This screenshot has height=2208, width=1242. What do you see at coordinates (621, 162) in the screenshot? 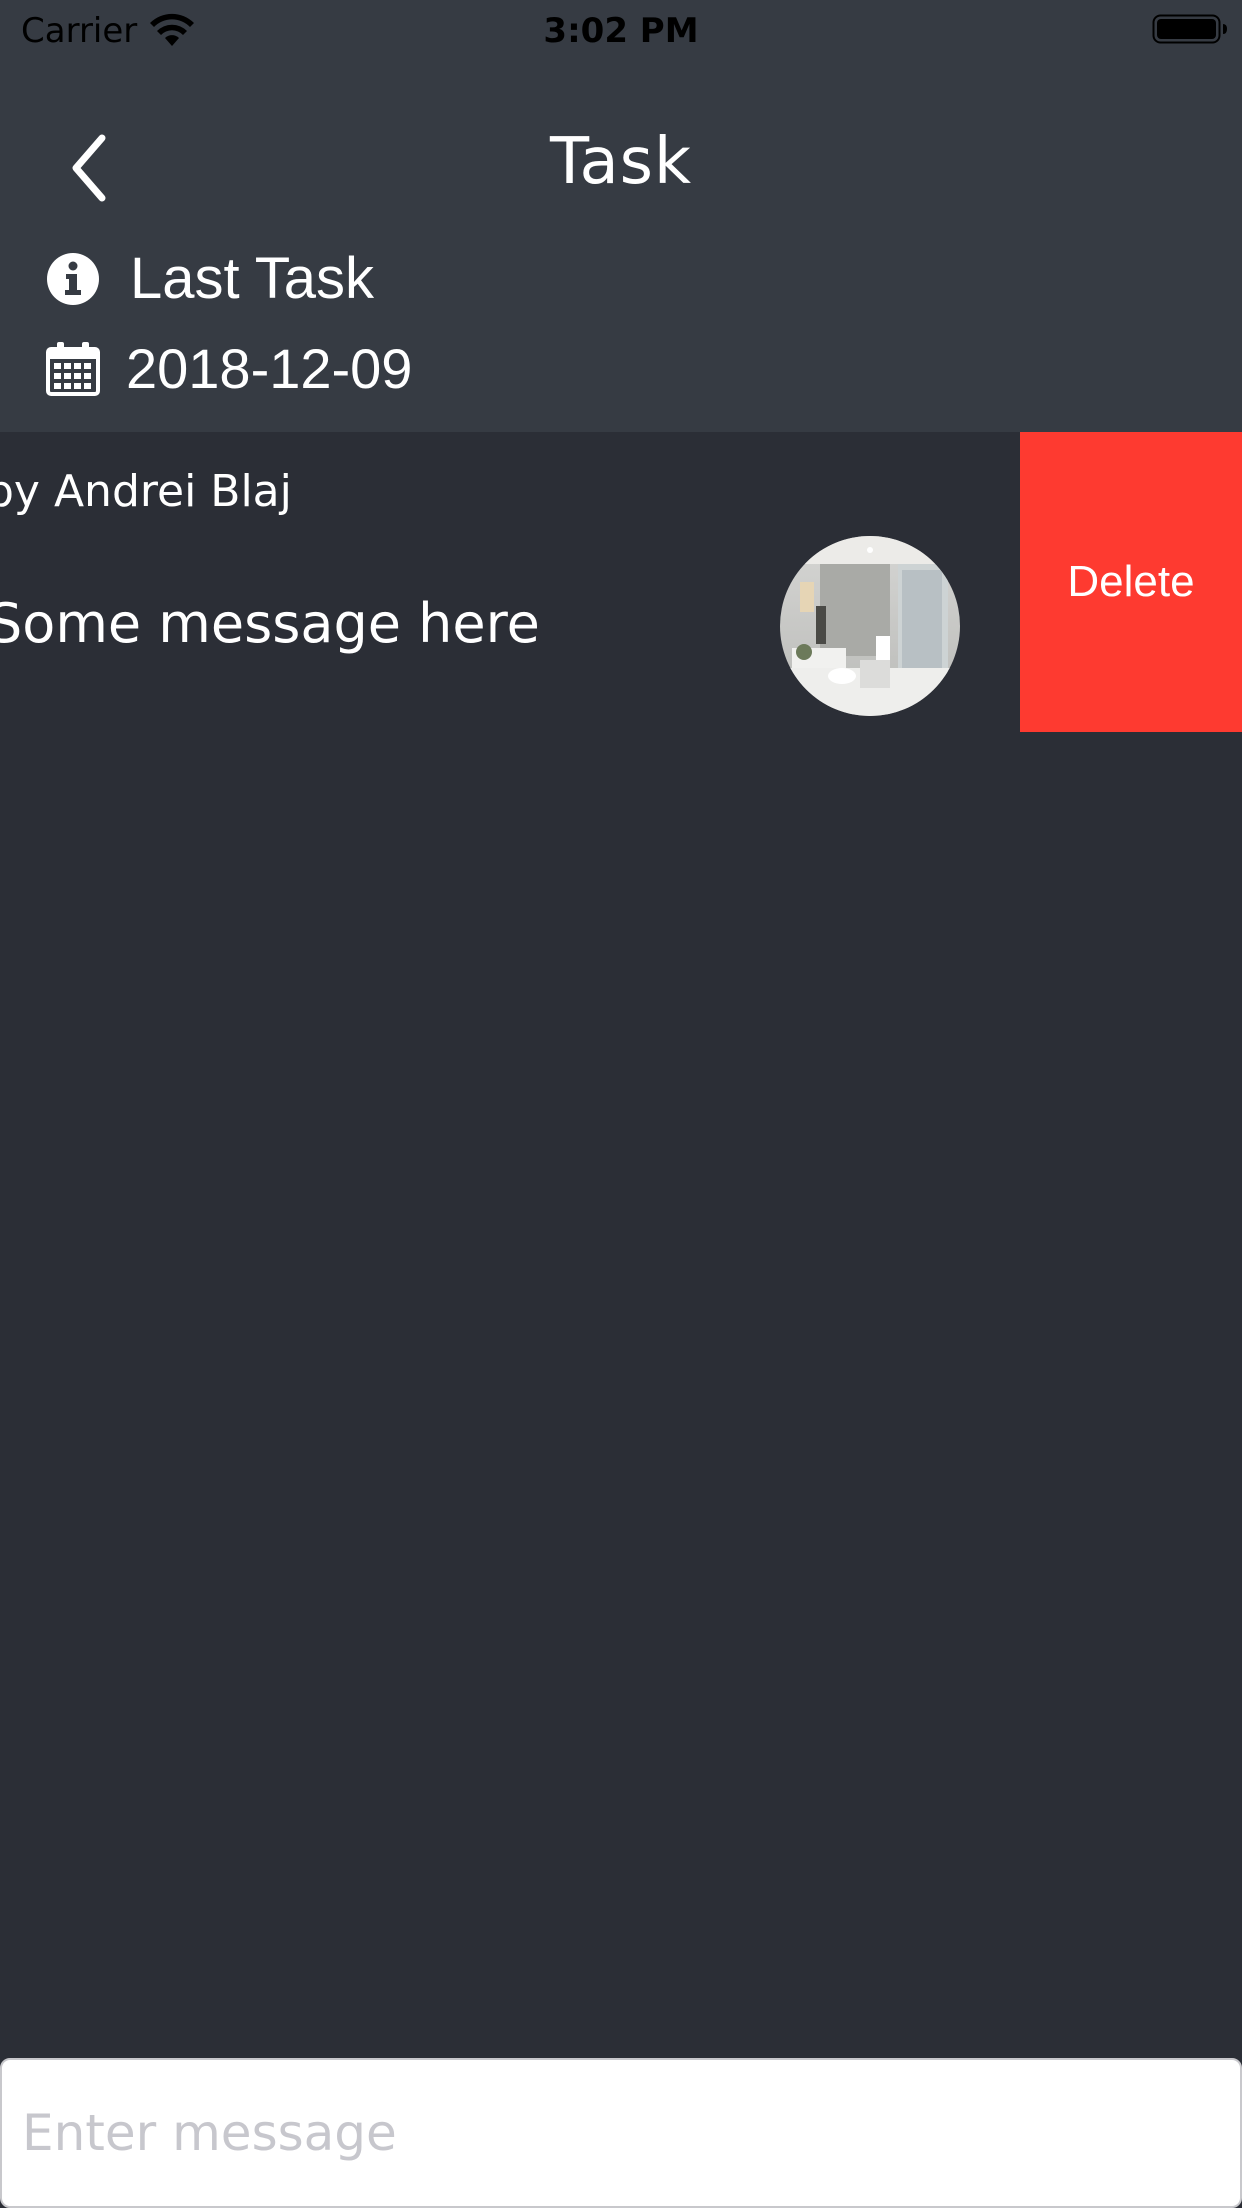
I see `page-title: Task` at bounding box center [621, 162].